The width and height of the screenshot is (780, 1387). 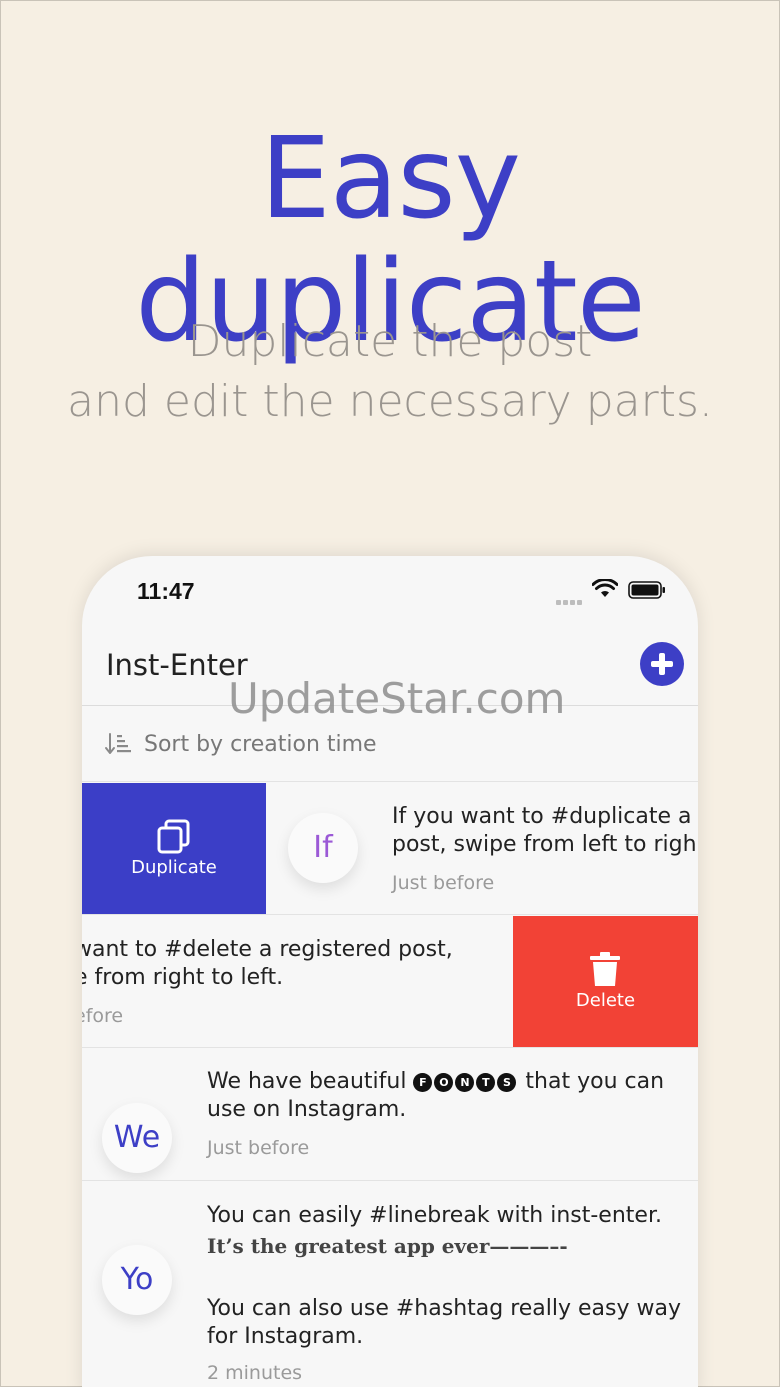 What do you see at coordinates (310, 1081) in the screenshot?
I see `post-text-part: We have beautiful` at bounding box center [310, 1081].